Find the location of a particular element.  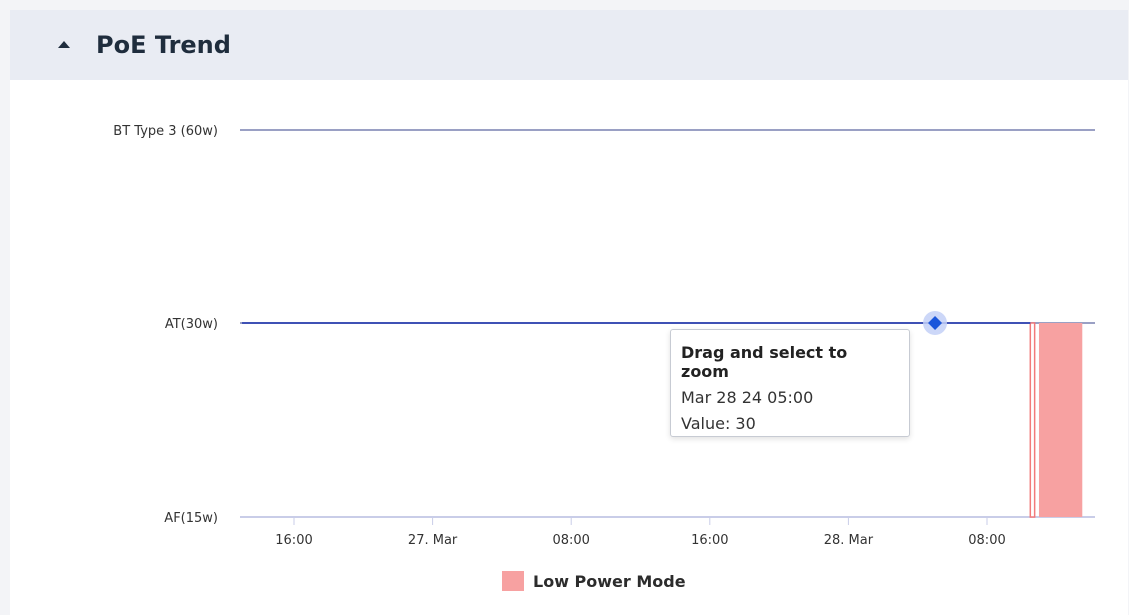

y-tick-label: AT(30w) is located at coordinates (191, 324).